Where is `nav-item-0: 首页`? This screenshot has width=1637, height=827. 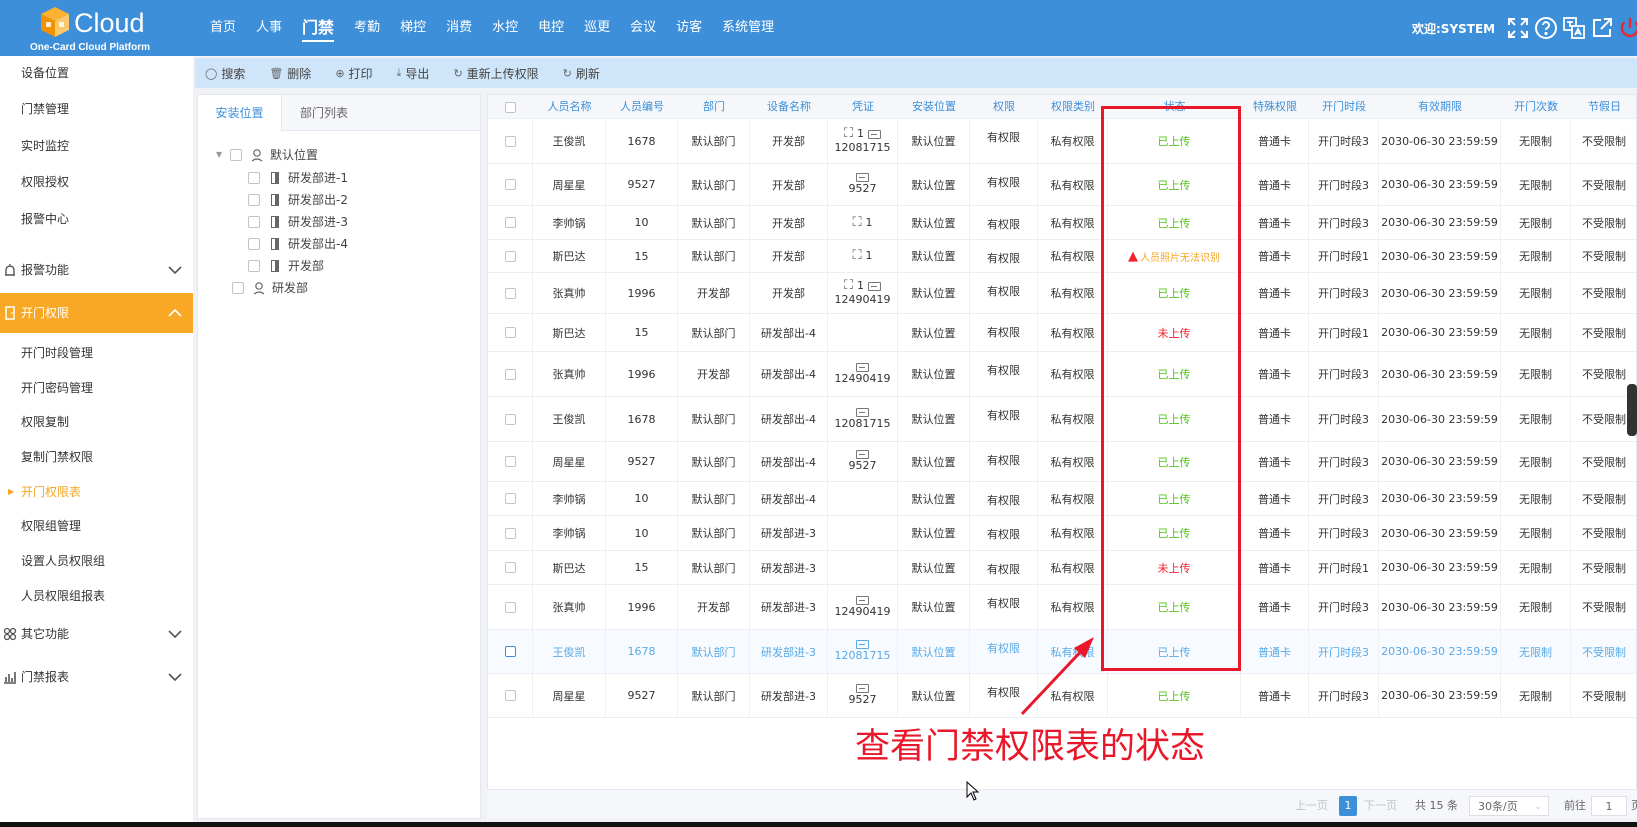
nav-item-0: 首页 is located at coordinates (223, 28).